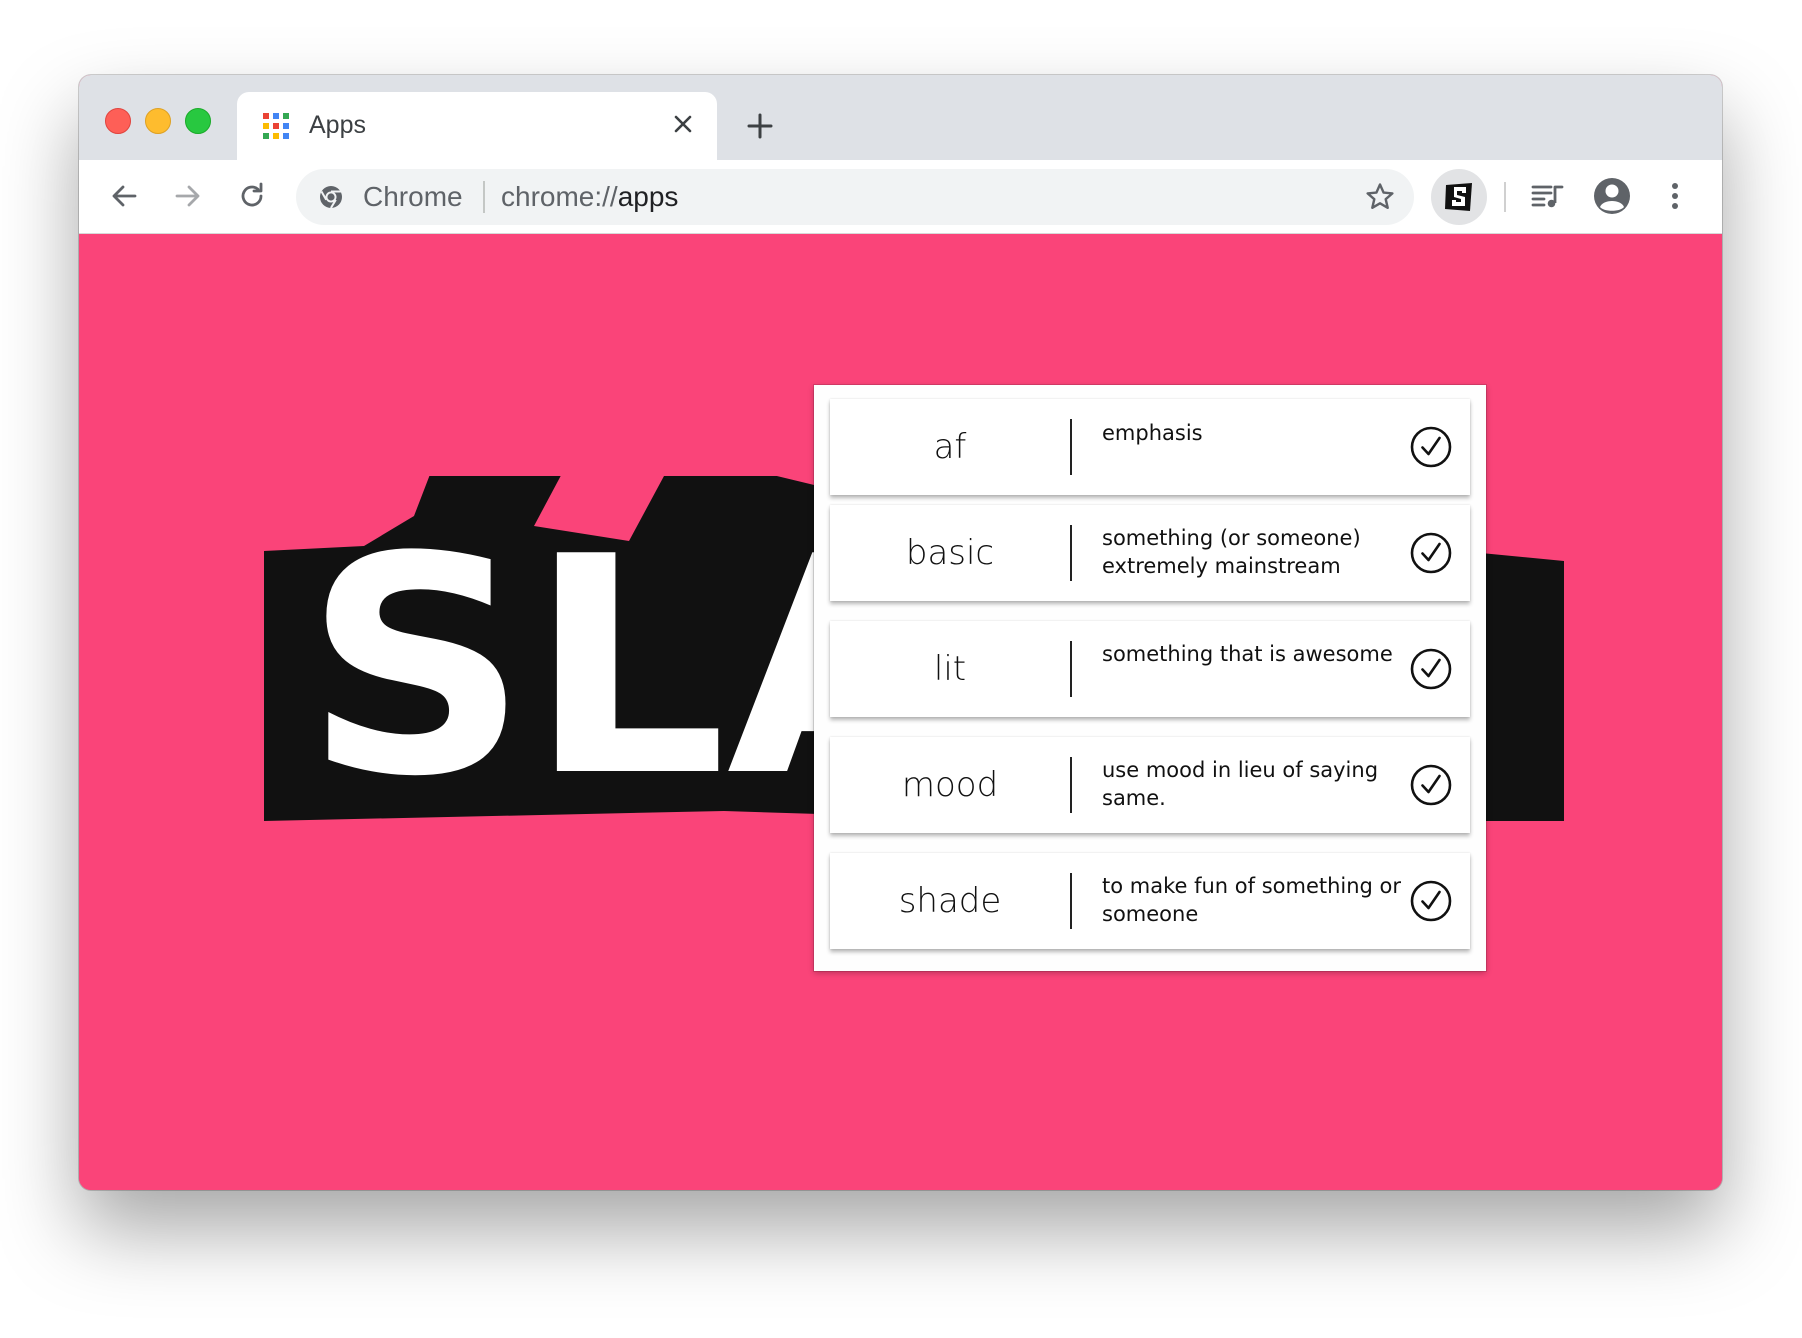 The height and width of the screenshot is (1338, 1802). Describe the element at coordinates (648, 196) in the screenshot. I see `url-host: apps` at that location.